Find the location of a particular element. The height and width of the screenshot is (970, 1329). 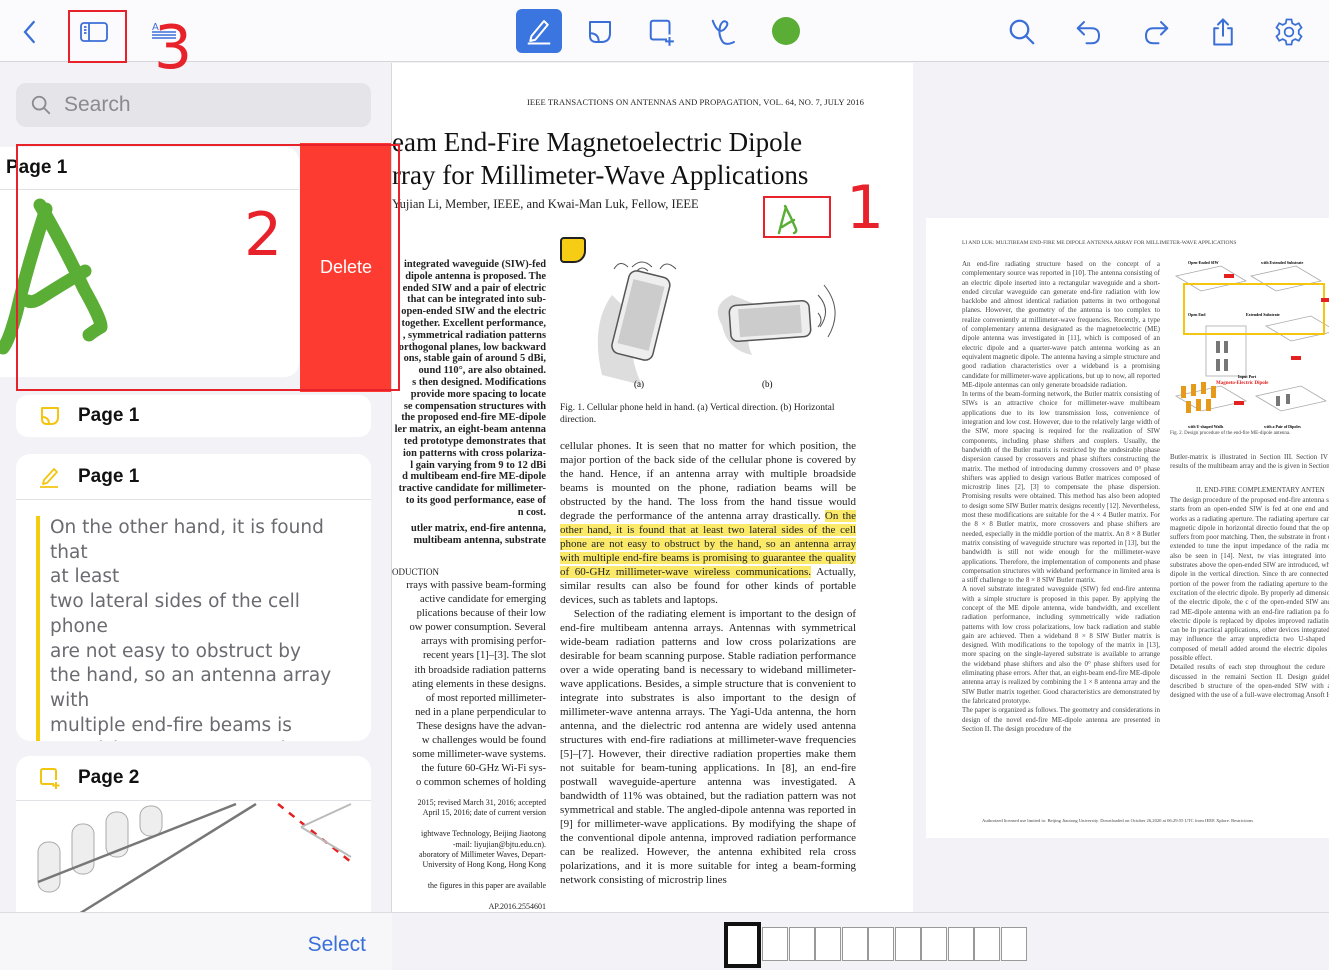

annotation-card-sticky-note: Page 1 is located at coordinates (193, 416).